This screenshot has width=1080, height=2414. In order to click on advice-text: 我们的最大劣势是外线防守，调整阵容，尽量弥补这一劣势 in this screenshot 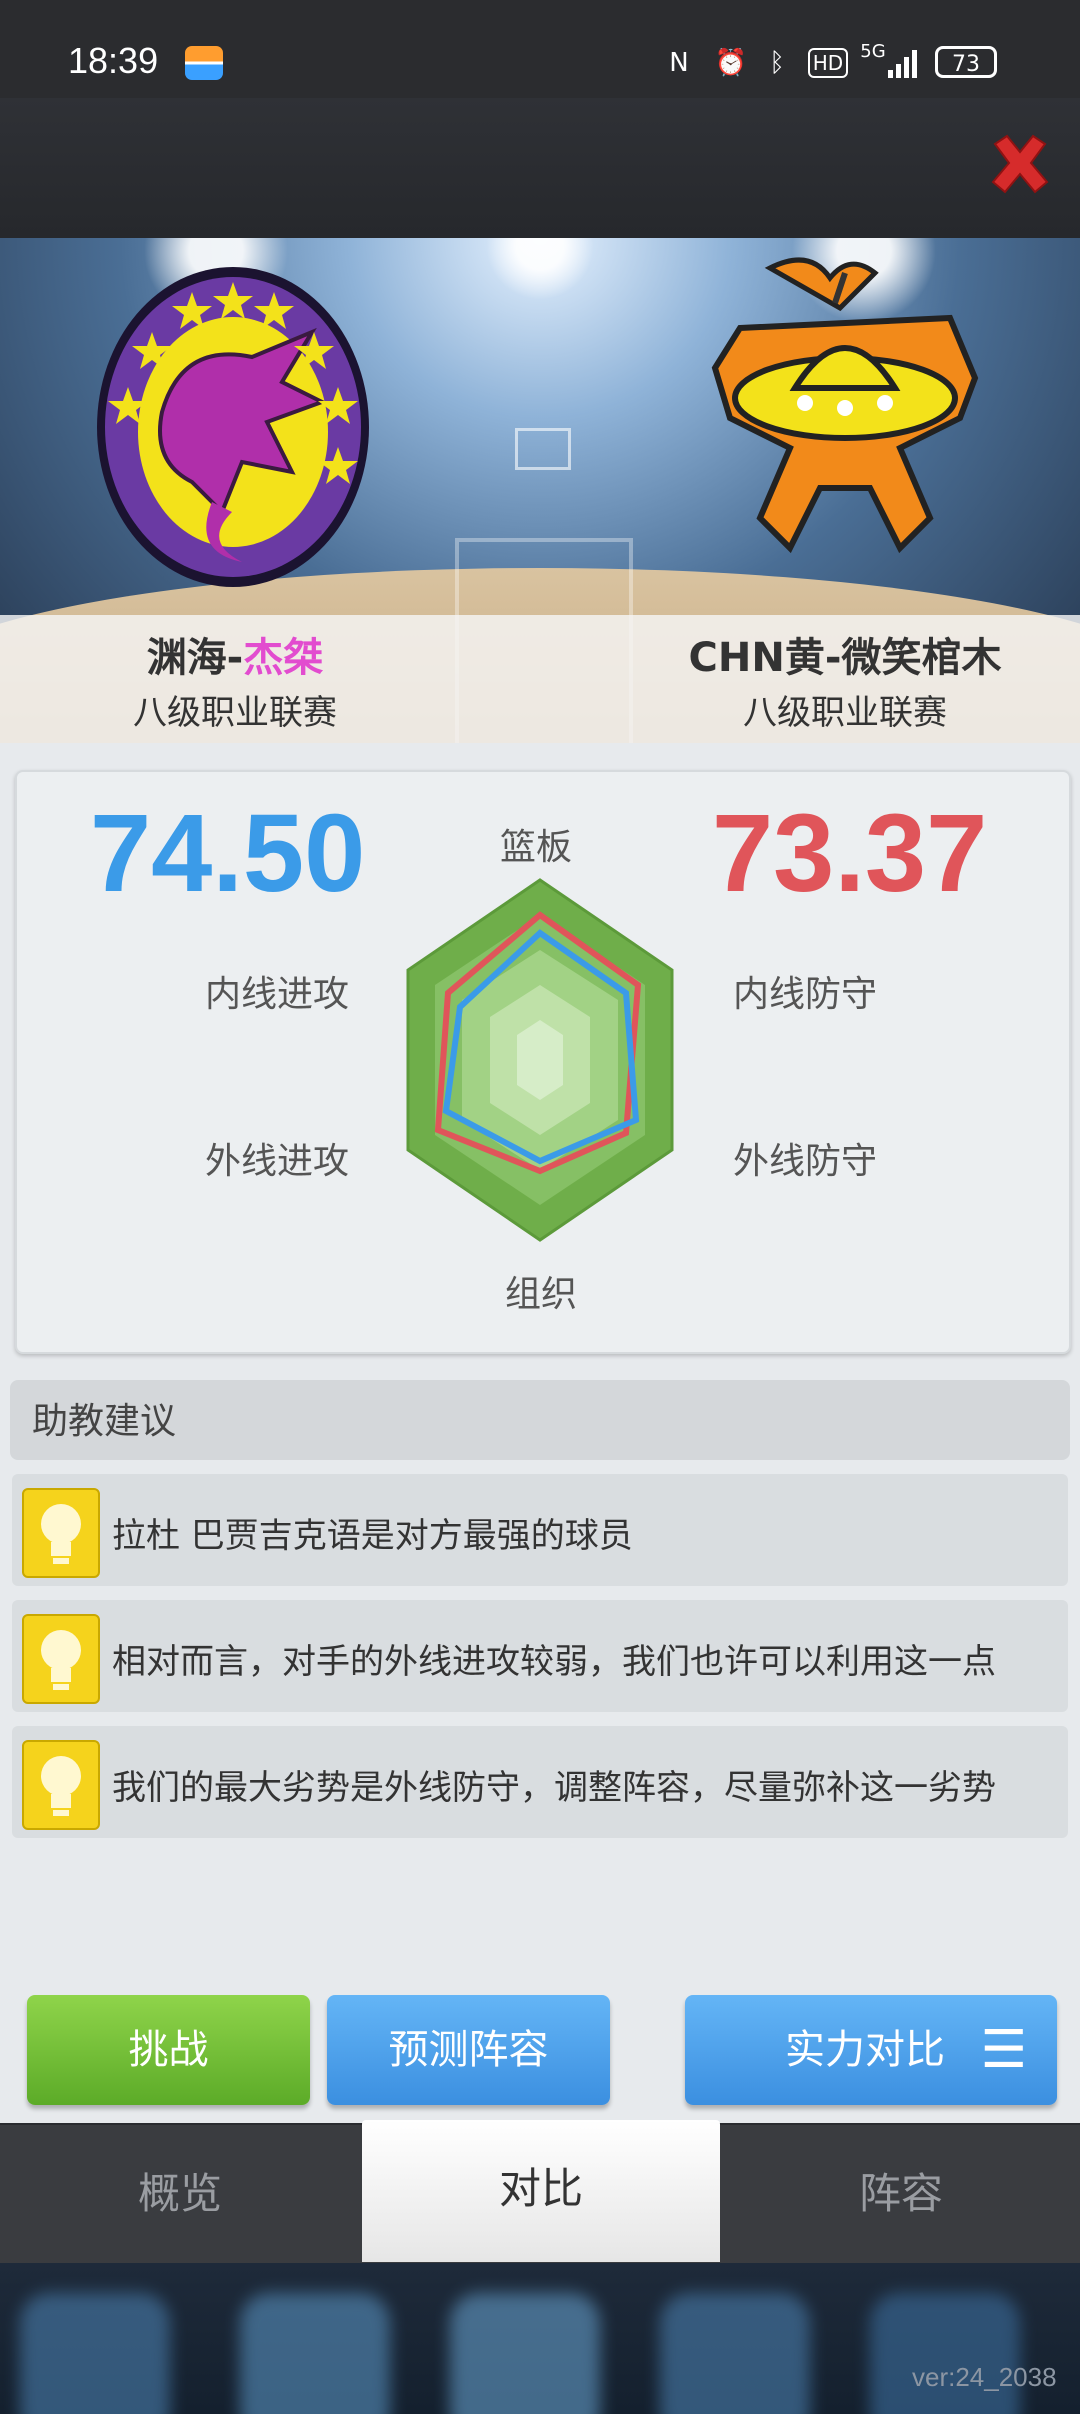, I will do `click(554, 1788)`.